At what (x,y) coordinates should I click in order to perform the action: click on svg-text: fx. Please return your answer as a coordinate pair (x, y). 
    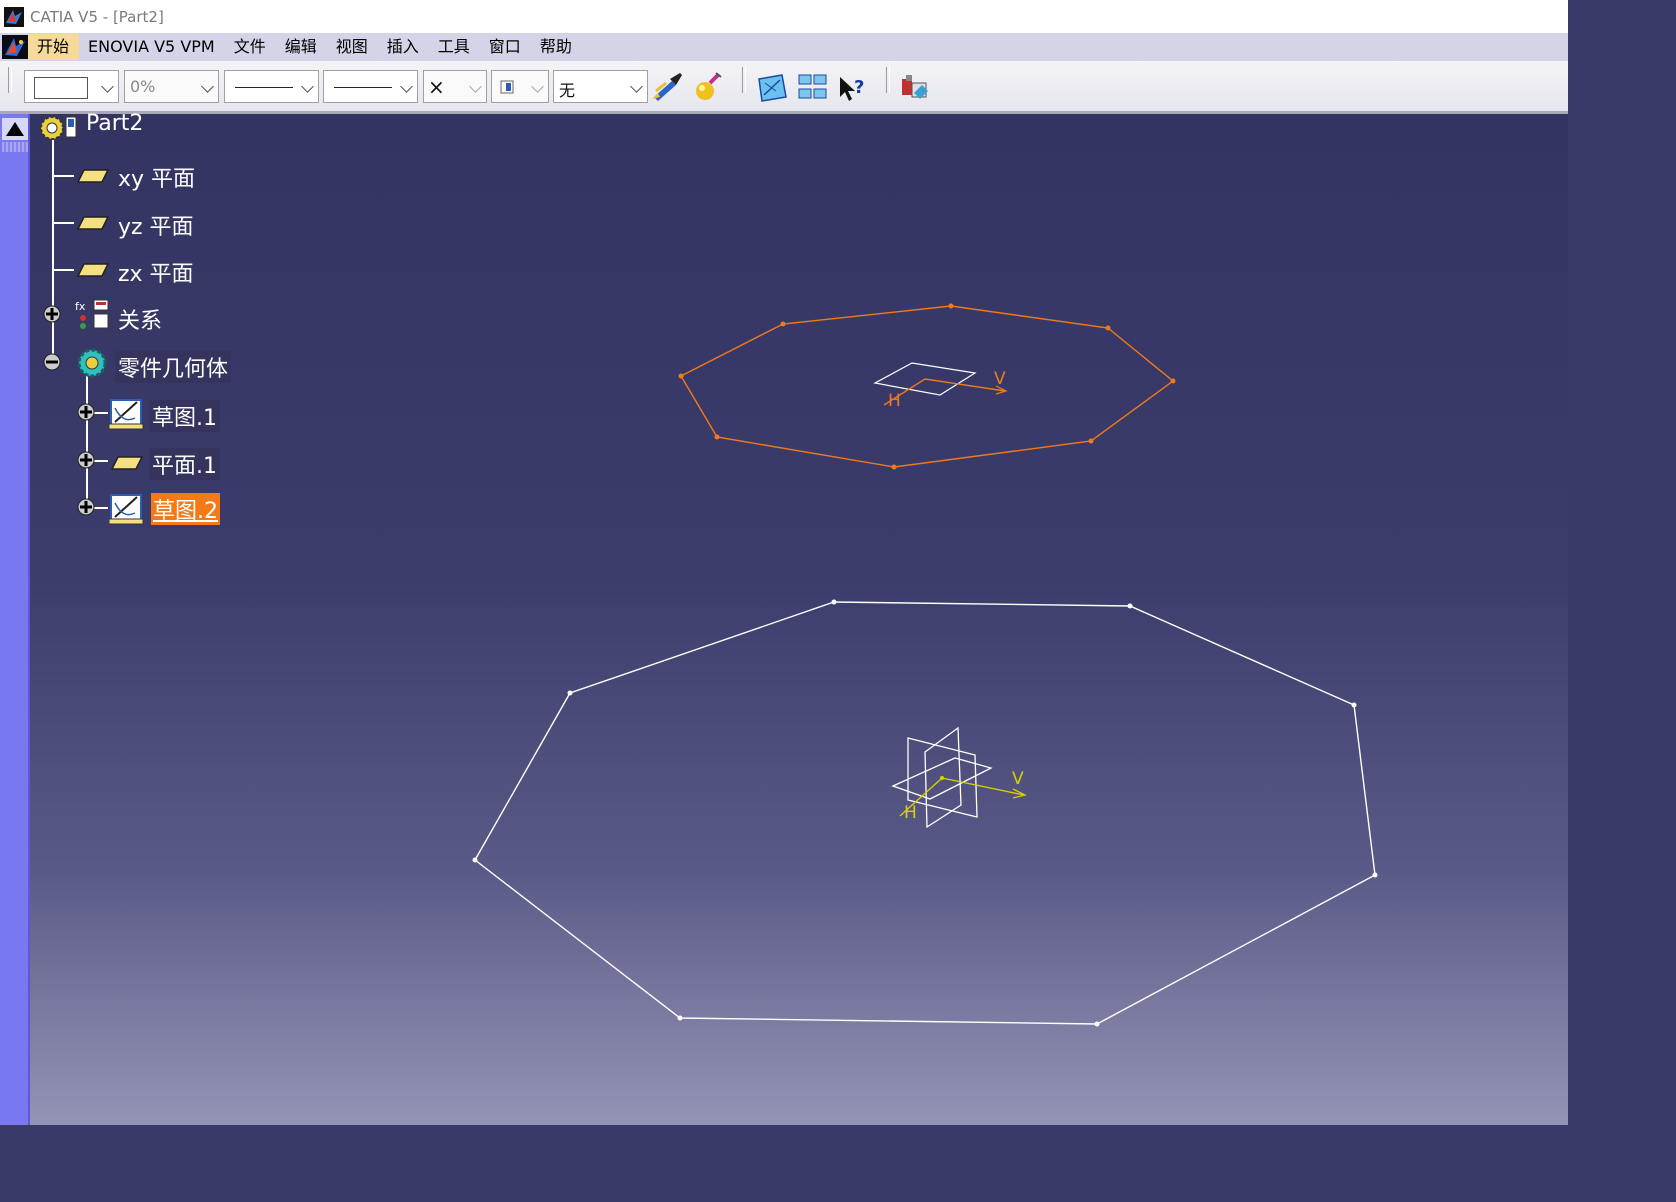
    Looking at the image, I should click on (80, 306).